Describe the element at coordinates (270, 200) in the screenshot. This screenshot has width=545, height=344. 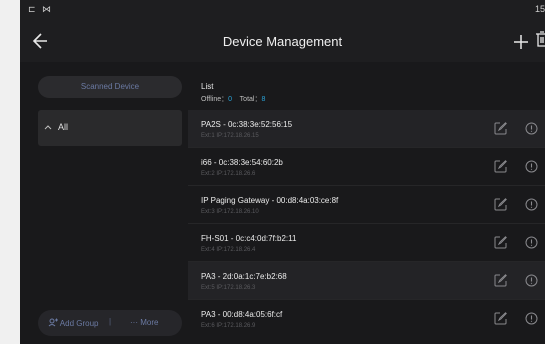
I see `device-name: IP Paging Gateway - 00:d8:4a:03:ce:8f` at that location.